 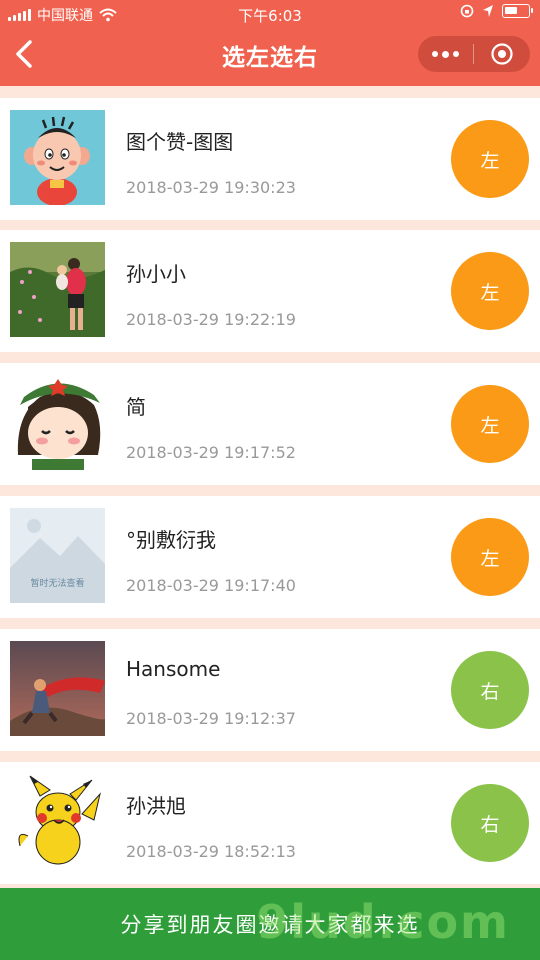 What do you see at coordinates (467, 11) in the screenshot?
I see `rotation-lock-icon` at bounding box center [467, 11].